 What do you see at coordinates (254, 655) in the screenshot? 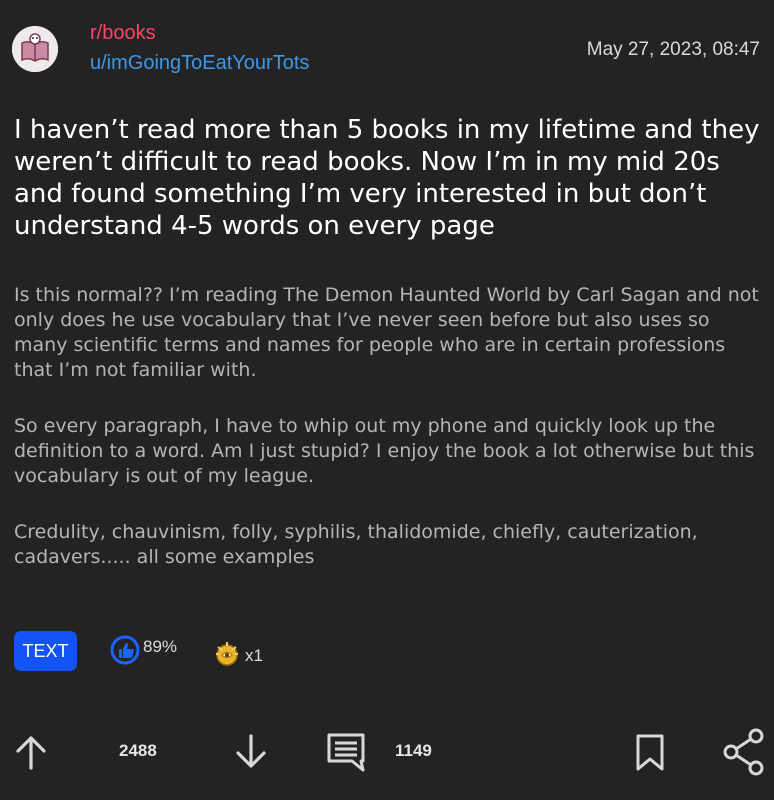
I see `award-count: x1` at bounding box center [254, 655].